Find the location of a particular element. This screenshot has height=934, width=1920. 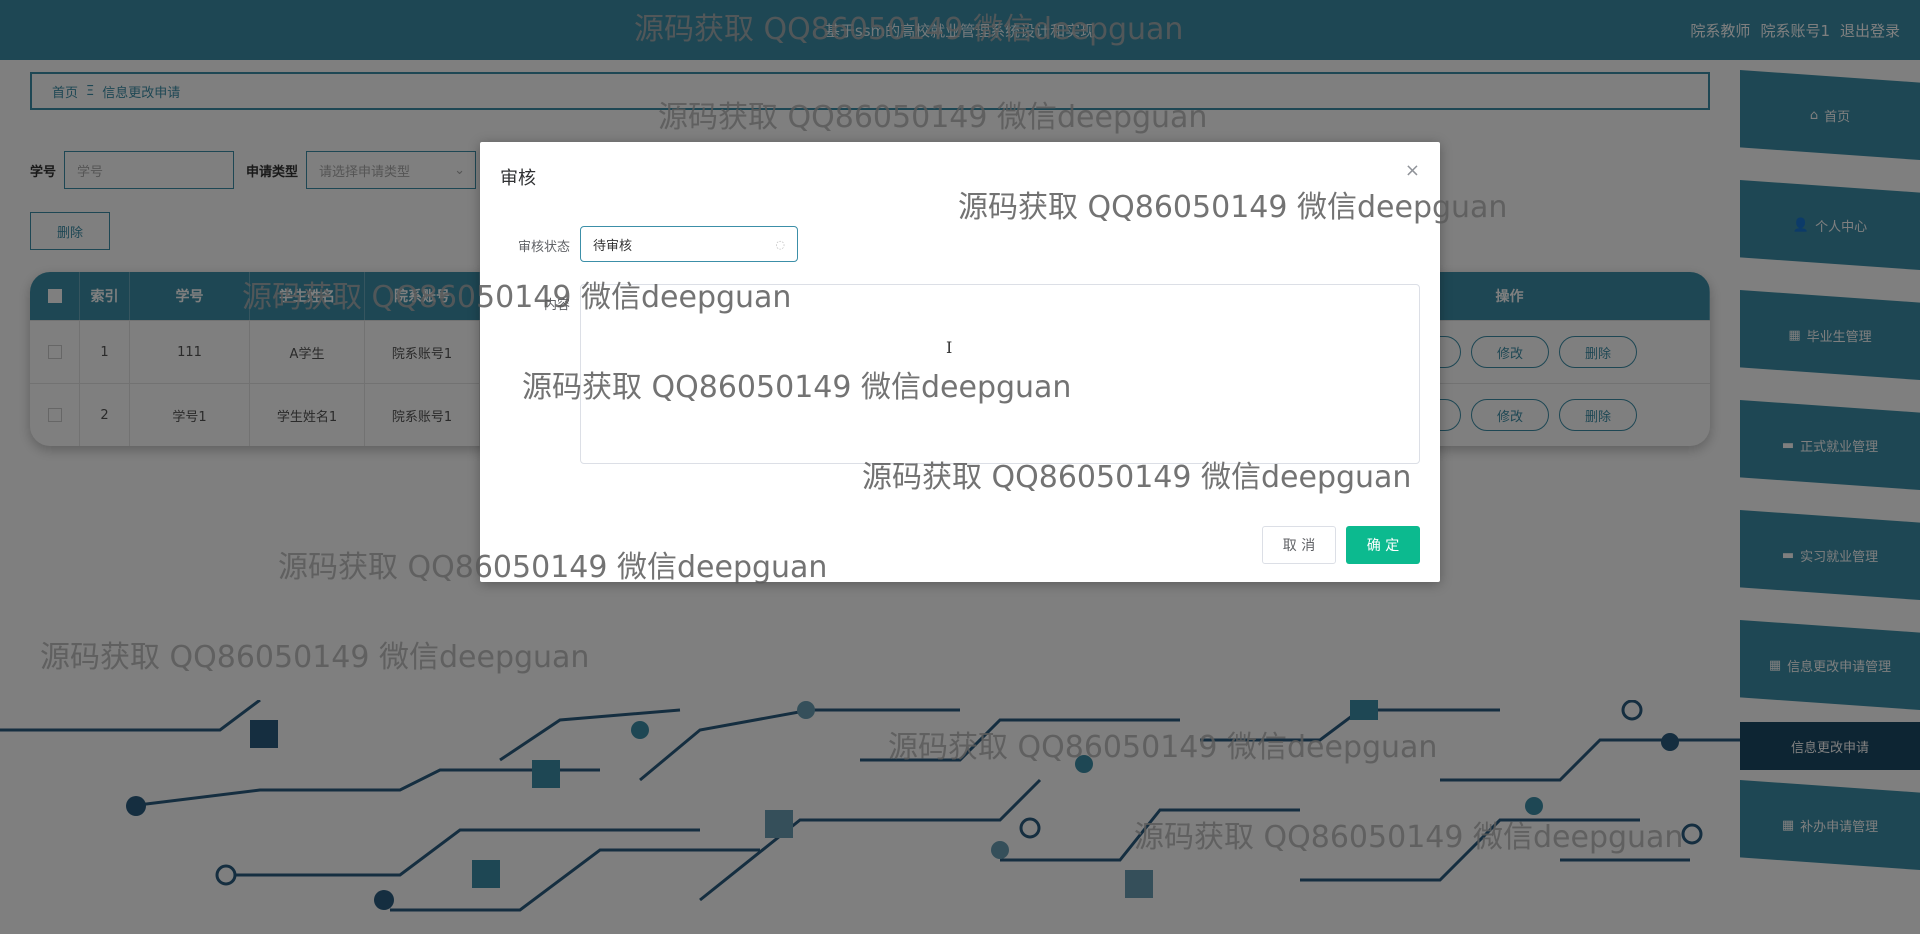

close-icon: × is located at coordinates (1412, 170).